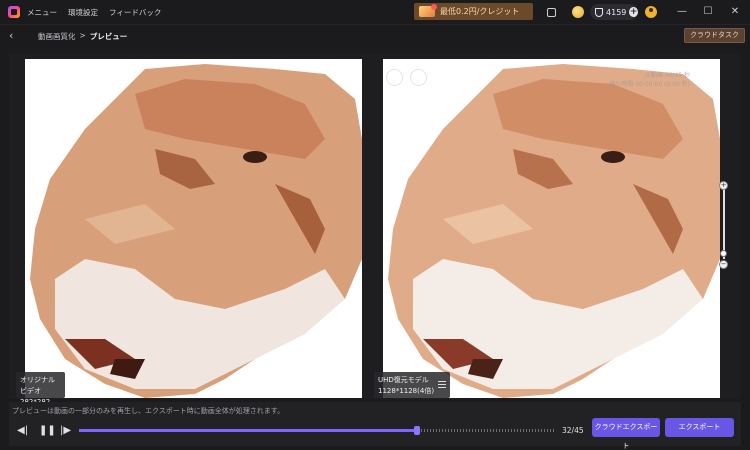 This screenshot has width=750, height=450. What do you see at coordinates (412, 385) in the screenshot?
I see `model-label: UHD復元モデル 1128*1128(4倍)` at bounding box center [412, 385].